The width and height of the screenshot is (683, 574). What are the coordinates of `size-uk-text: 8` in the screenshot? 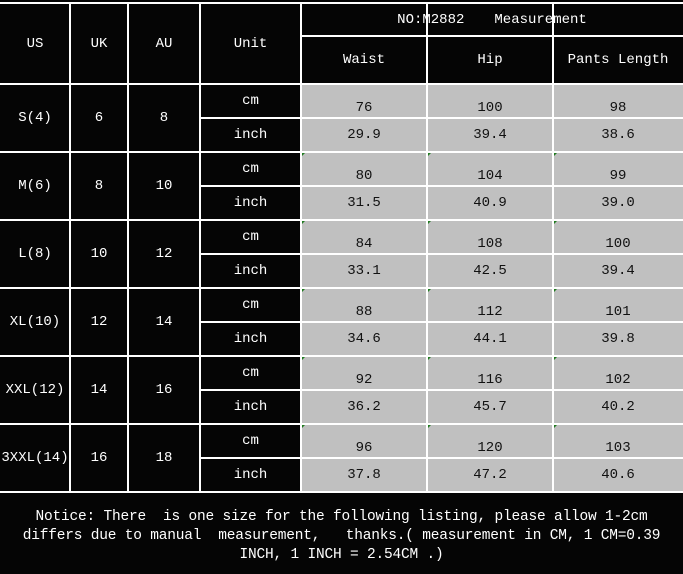 It's located at (99, 186).